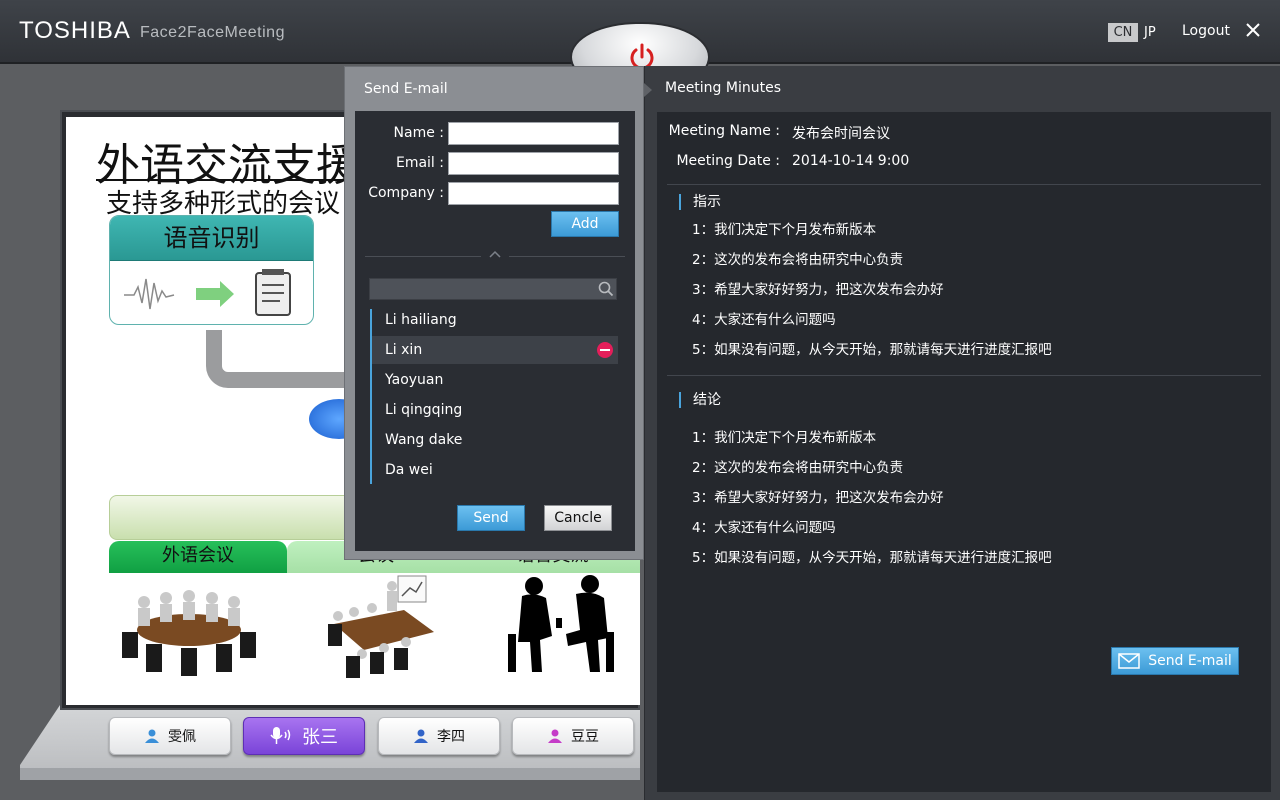 This screenshot has height=800, width=1280. I want to click on list-item: Wang dake, so click(495, 440).